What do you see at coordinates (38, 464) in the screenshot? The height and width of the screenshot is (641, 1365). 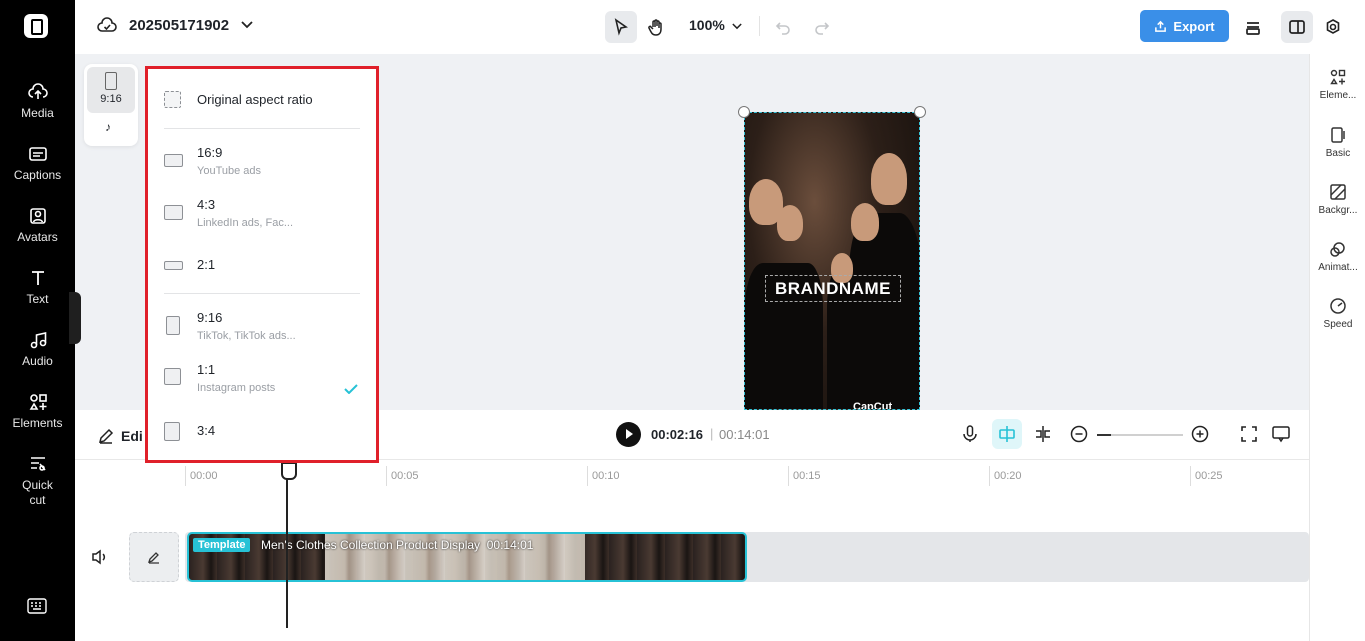 I see `quick-cut-icon` at bounding box center [38, 464].